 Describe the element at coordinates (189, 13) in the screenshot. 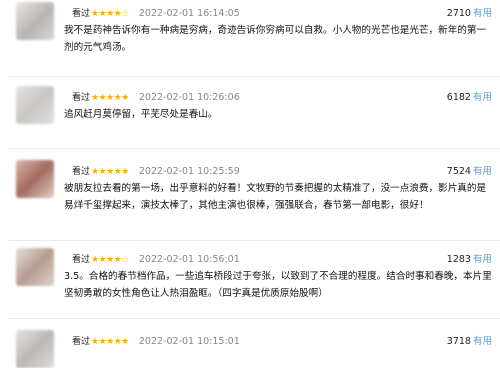

I see `review-time: 2022-02-01 16:14:05` at that location.